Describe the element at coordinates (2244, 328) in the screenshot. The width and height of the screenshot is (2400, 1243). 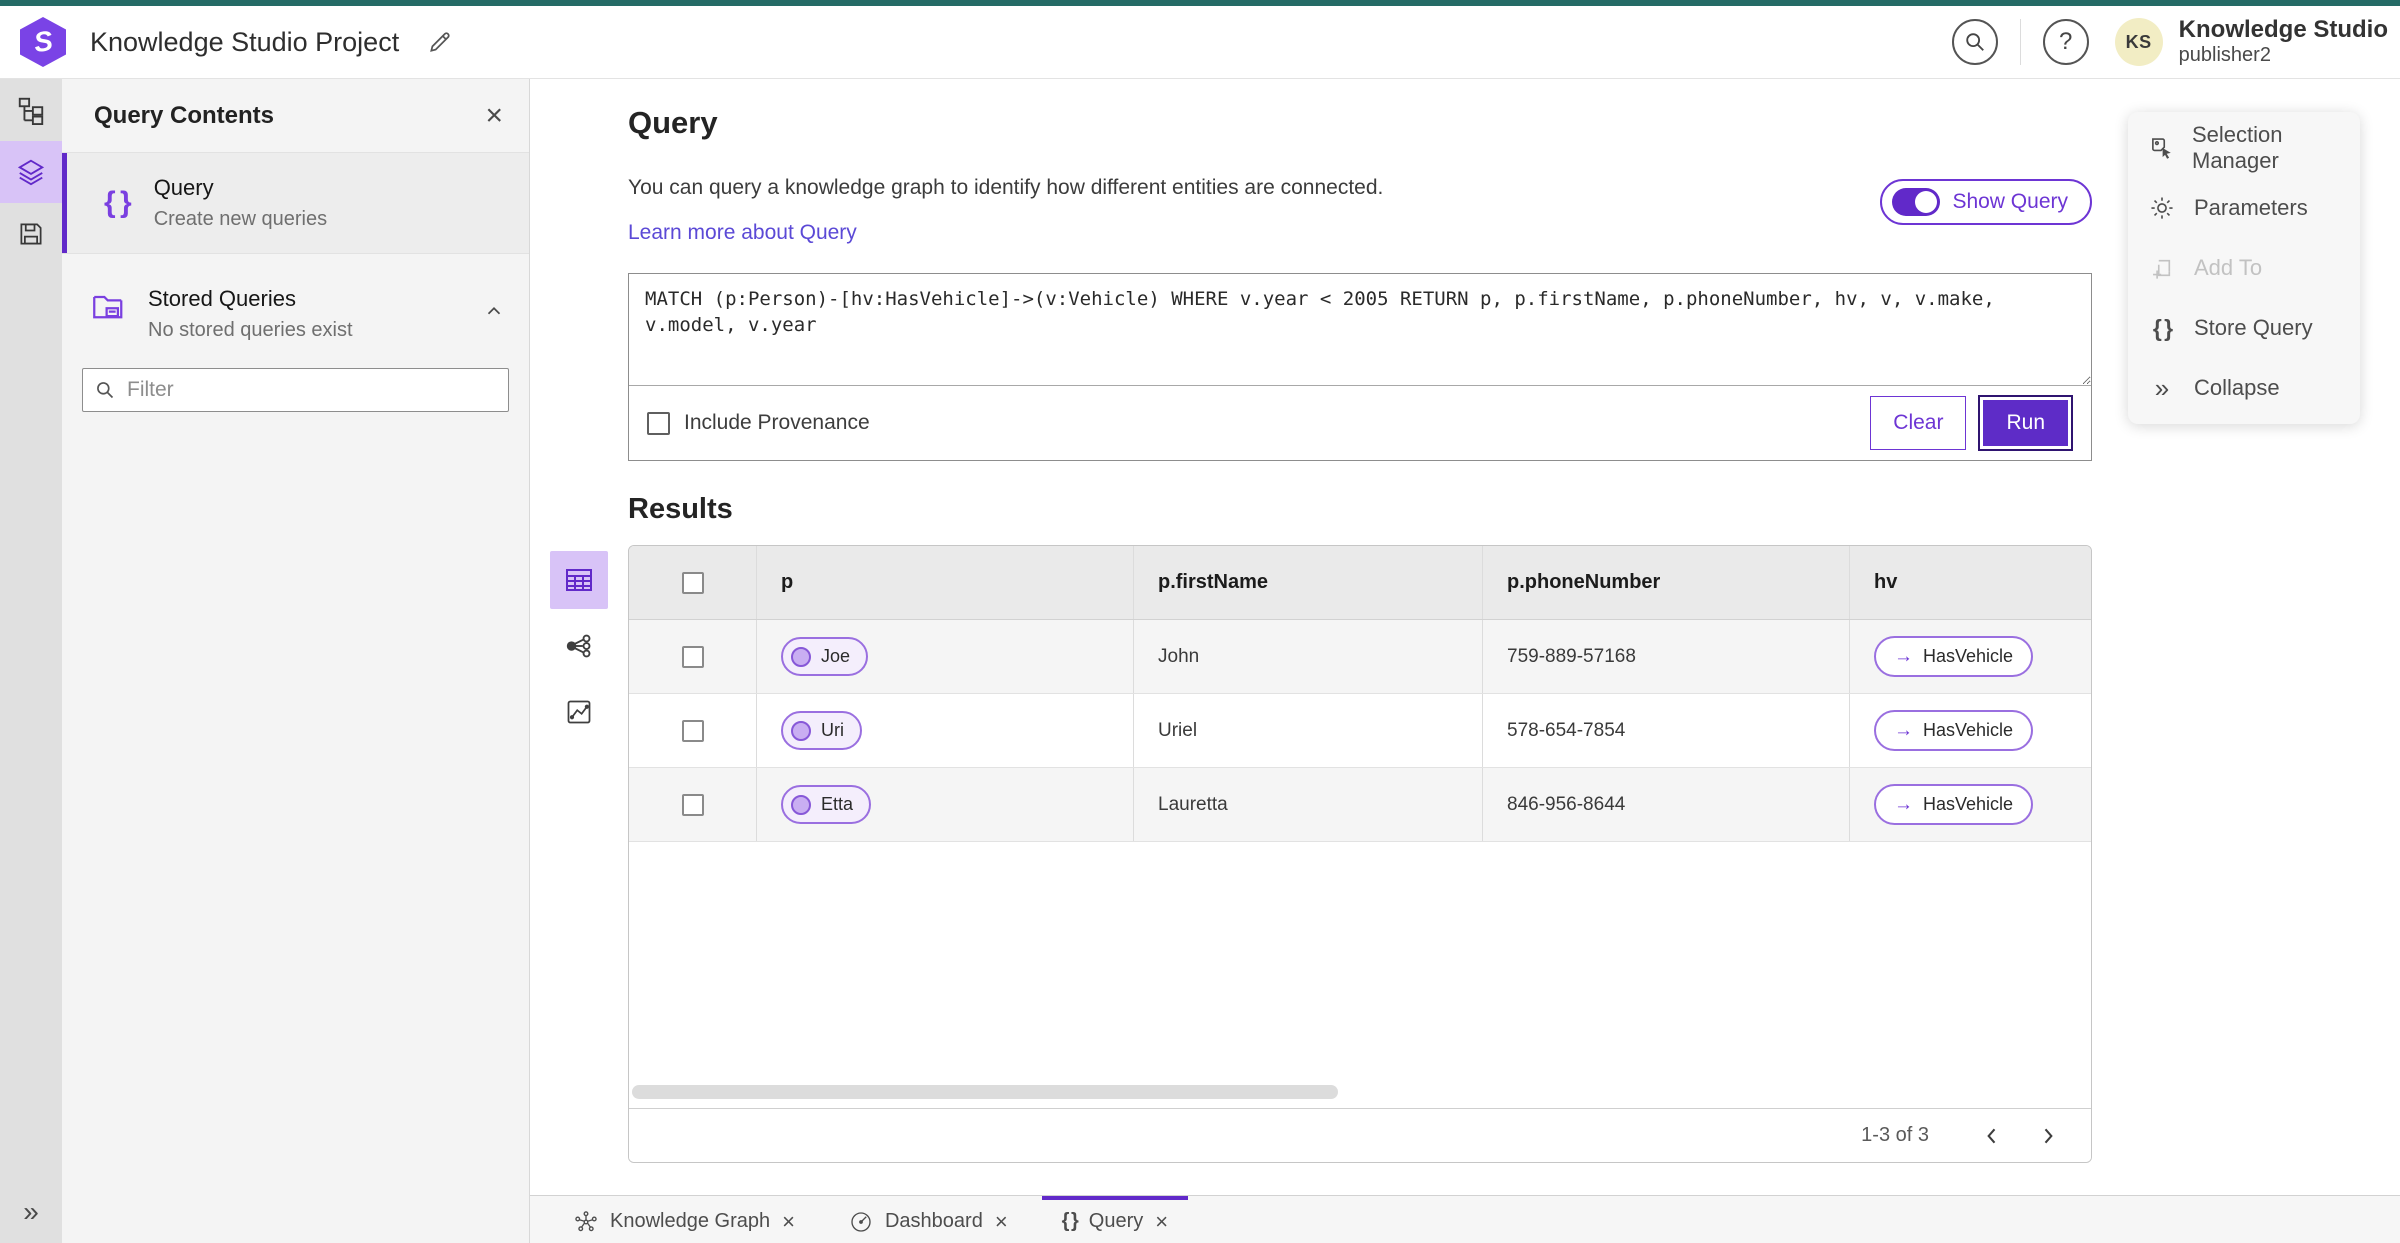
I see `menu-item-store-query: { } Store Query` at that location.